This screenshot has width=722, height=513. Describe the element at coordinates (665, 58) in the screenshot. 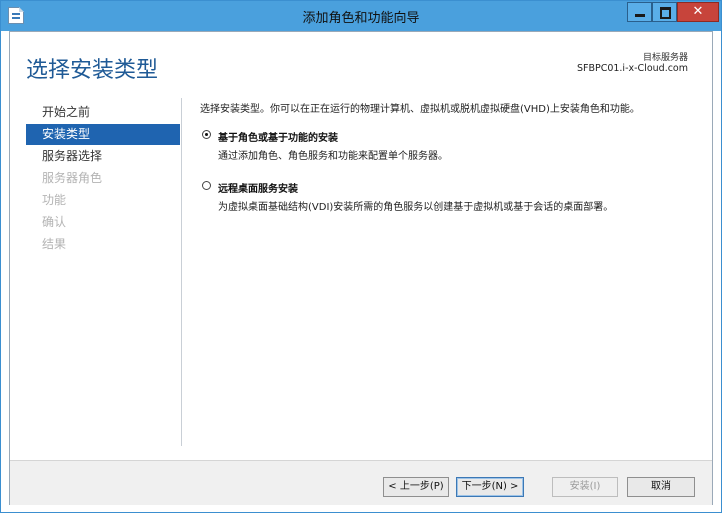

I see `target-server-label: 目标服务器` at that location.